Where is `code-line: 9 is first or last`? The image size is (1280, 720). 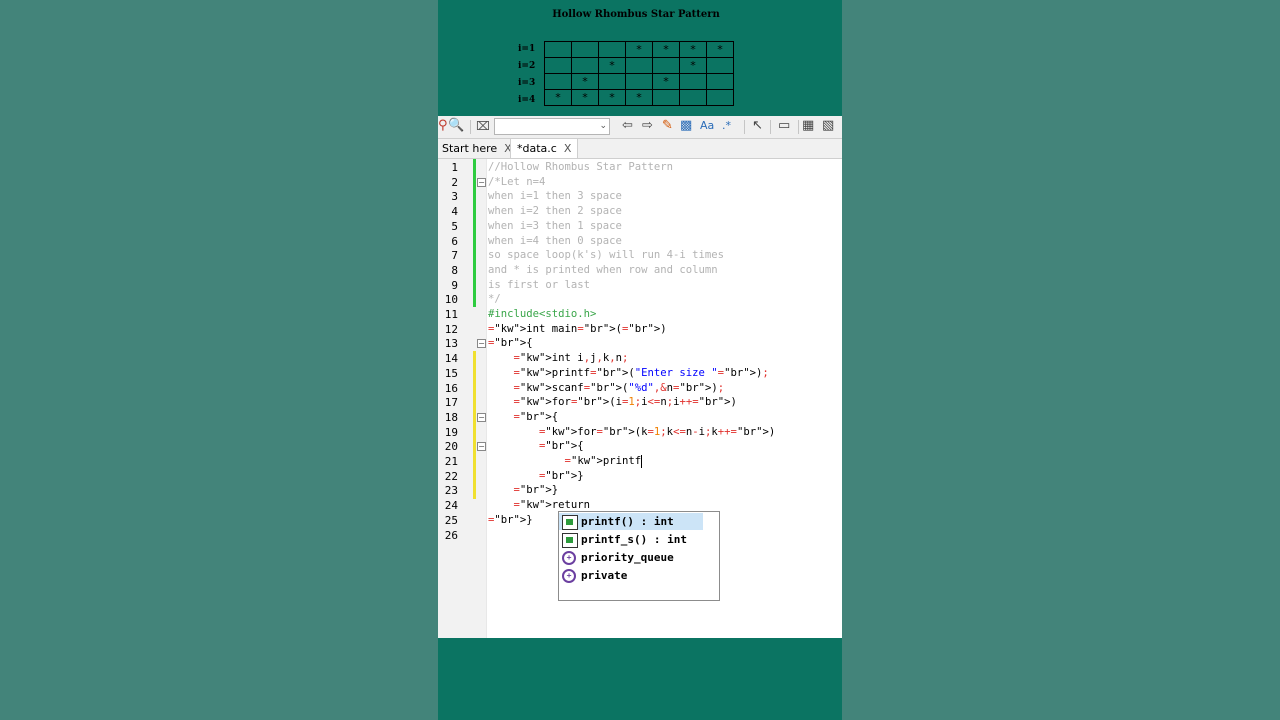
code-line: 9 is first or last is located at coordinates (640, 285).